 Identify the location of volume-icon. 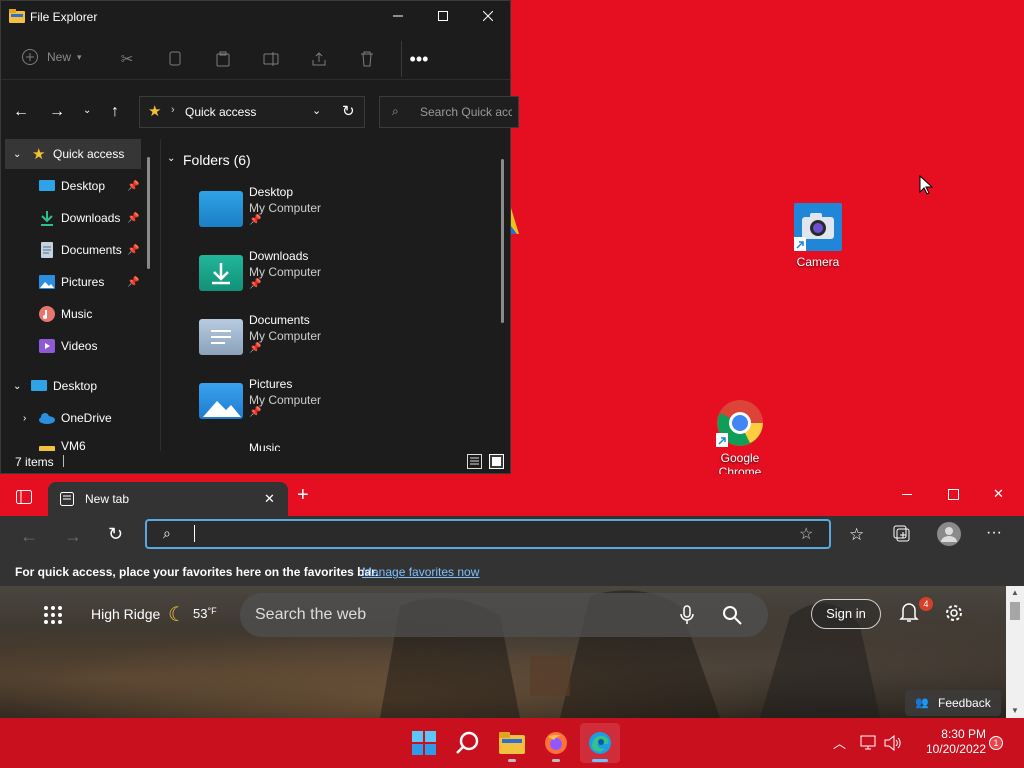
(893, 743).